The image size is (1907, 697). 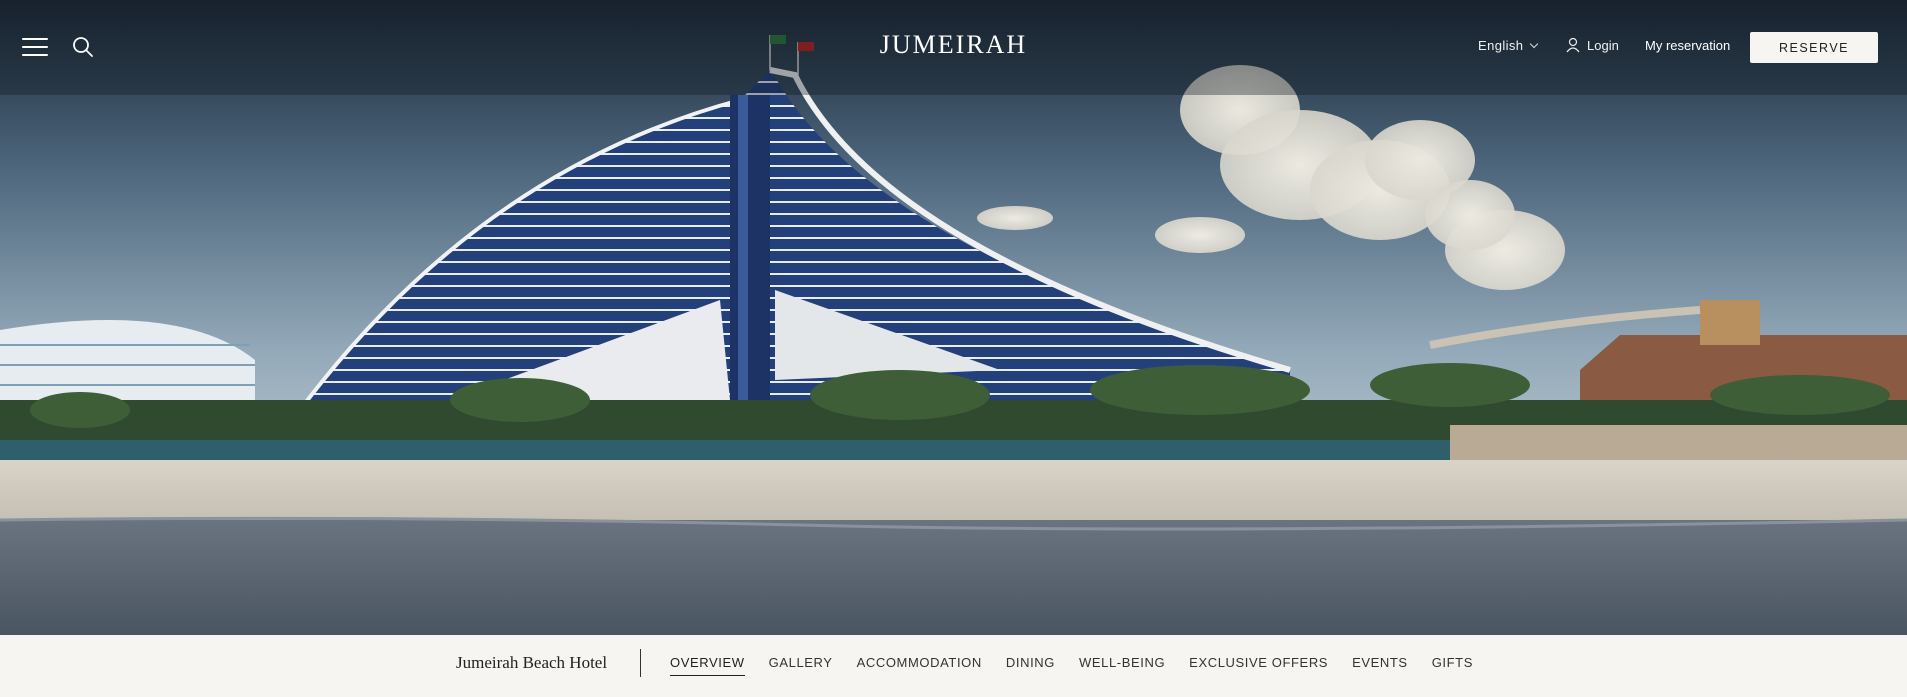 What do you see at coordinates (1380, 665) in the screenshot?
I see `tab-events: EVENTS` at bounding box center [1380, 665].